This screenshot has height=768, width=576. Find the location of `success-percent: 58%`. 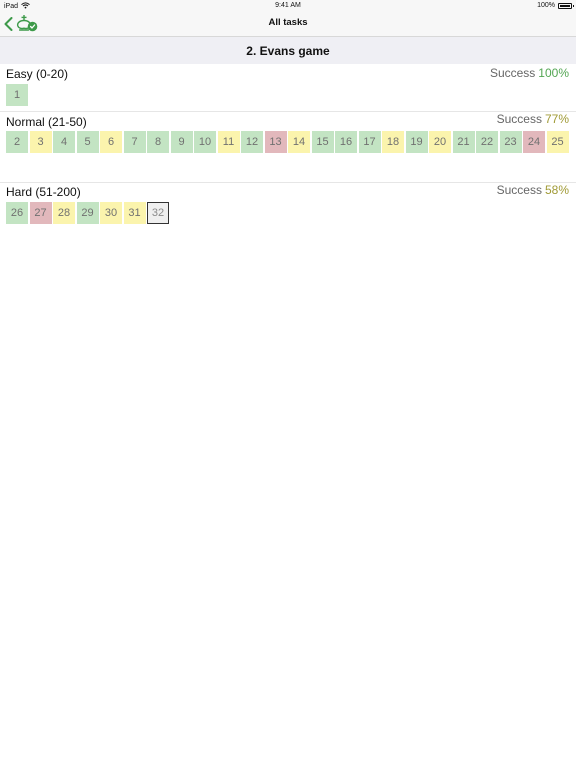

success-percent: 58% is located at coordinates (556, 190).